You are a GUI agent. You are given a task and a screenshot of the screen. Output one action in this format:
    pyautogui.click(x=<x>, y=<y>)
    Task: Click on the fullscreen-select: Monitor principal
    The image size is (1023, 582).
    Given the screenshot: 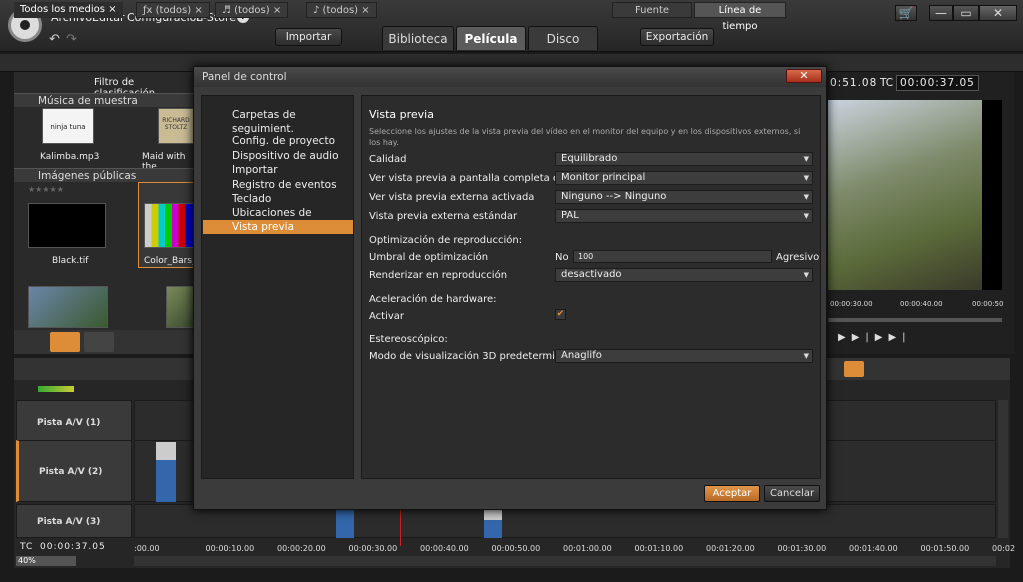 What is the action you would take?
    pyautogui.click(x=684, y=178)
    